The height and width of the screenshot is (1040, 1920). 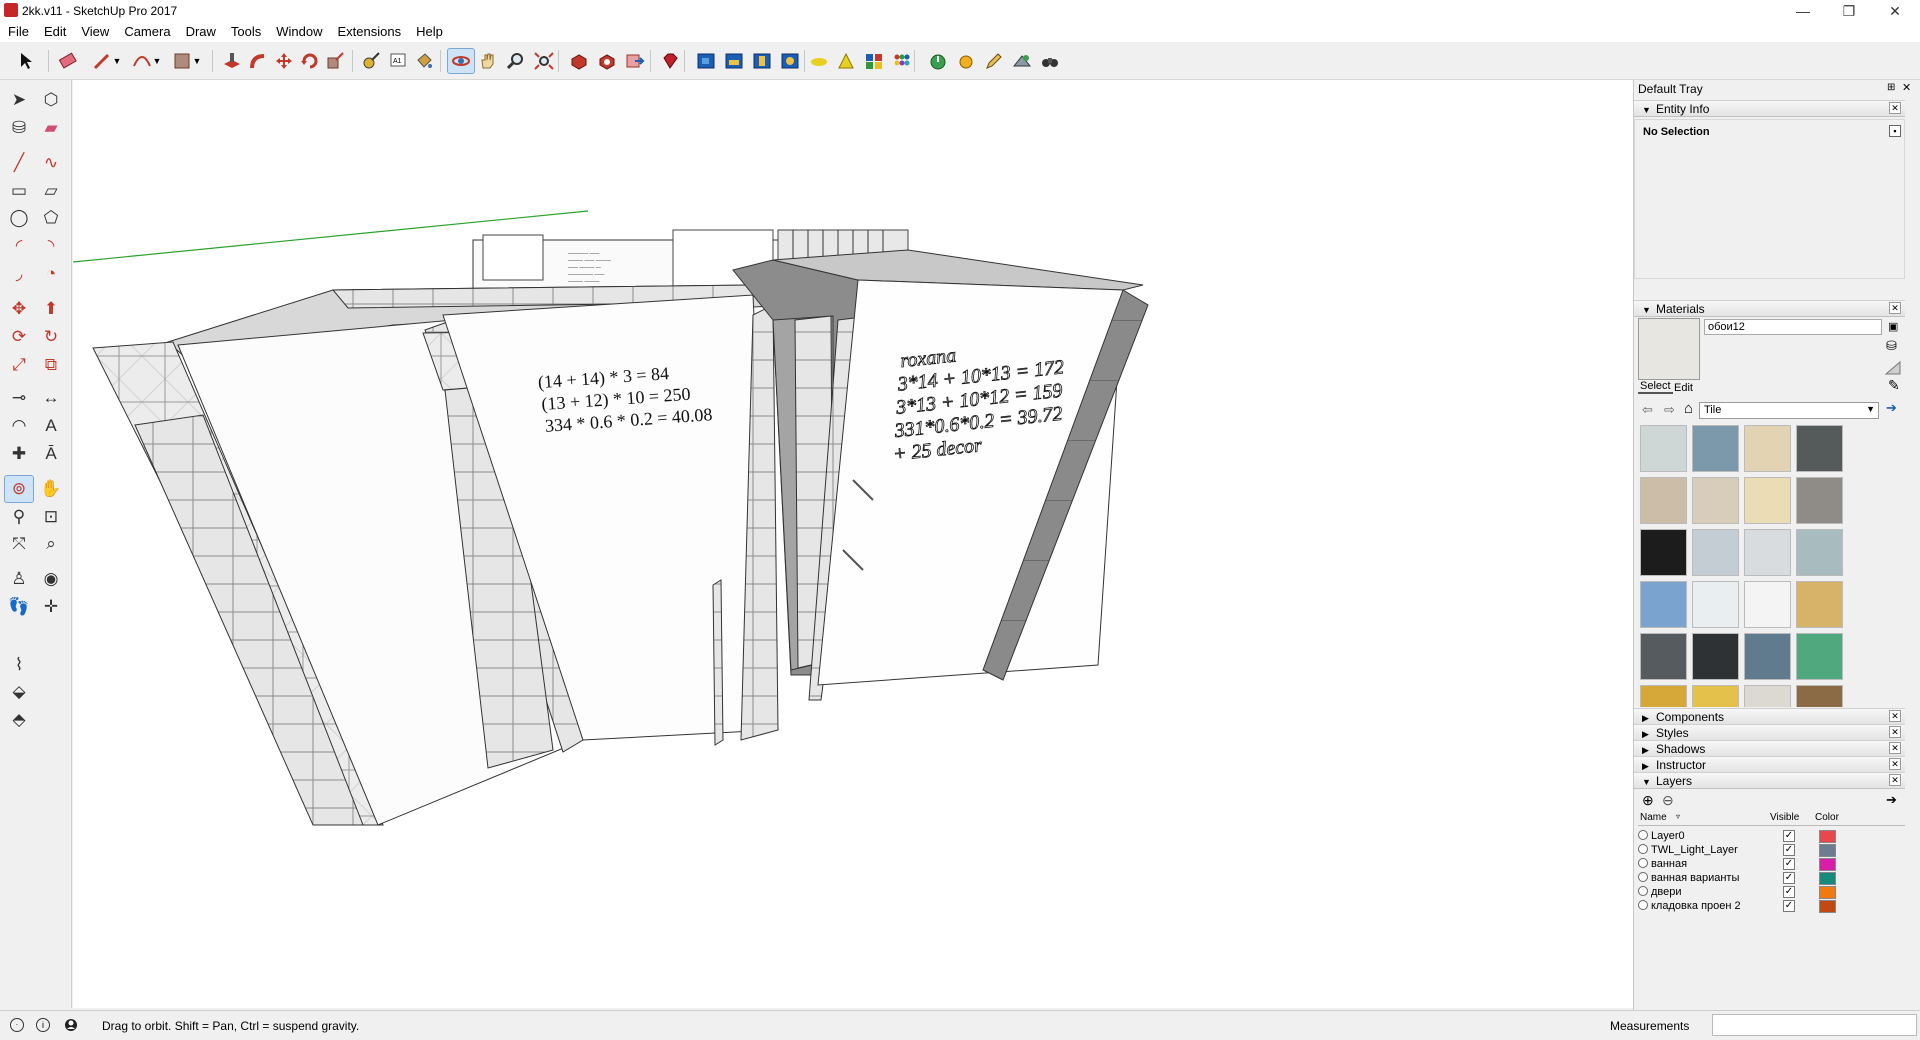 What do you see at coordinates (51, 163) in the screenshot?
I see `freehand-icon: ∿` at bounding box center [51, 163].